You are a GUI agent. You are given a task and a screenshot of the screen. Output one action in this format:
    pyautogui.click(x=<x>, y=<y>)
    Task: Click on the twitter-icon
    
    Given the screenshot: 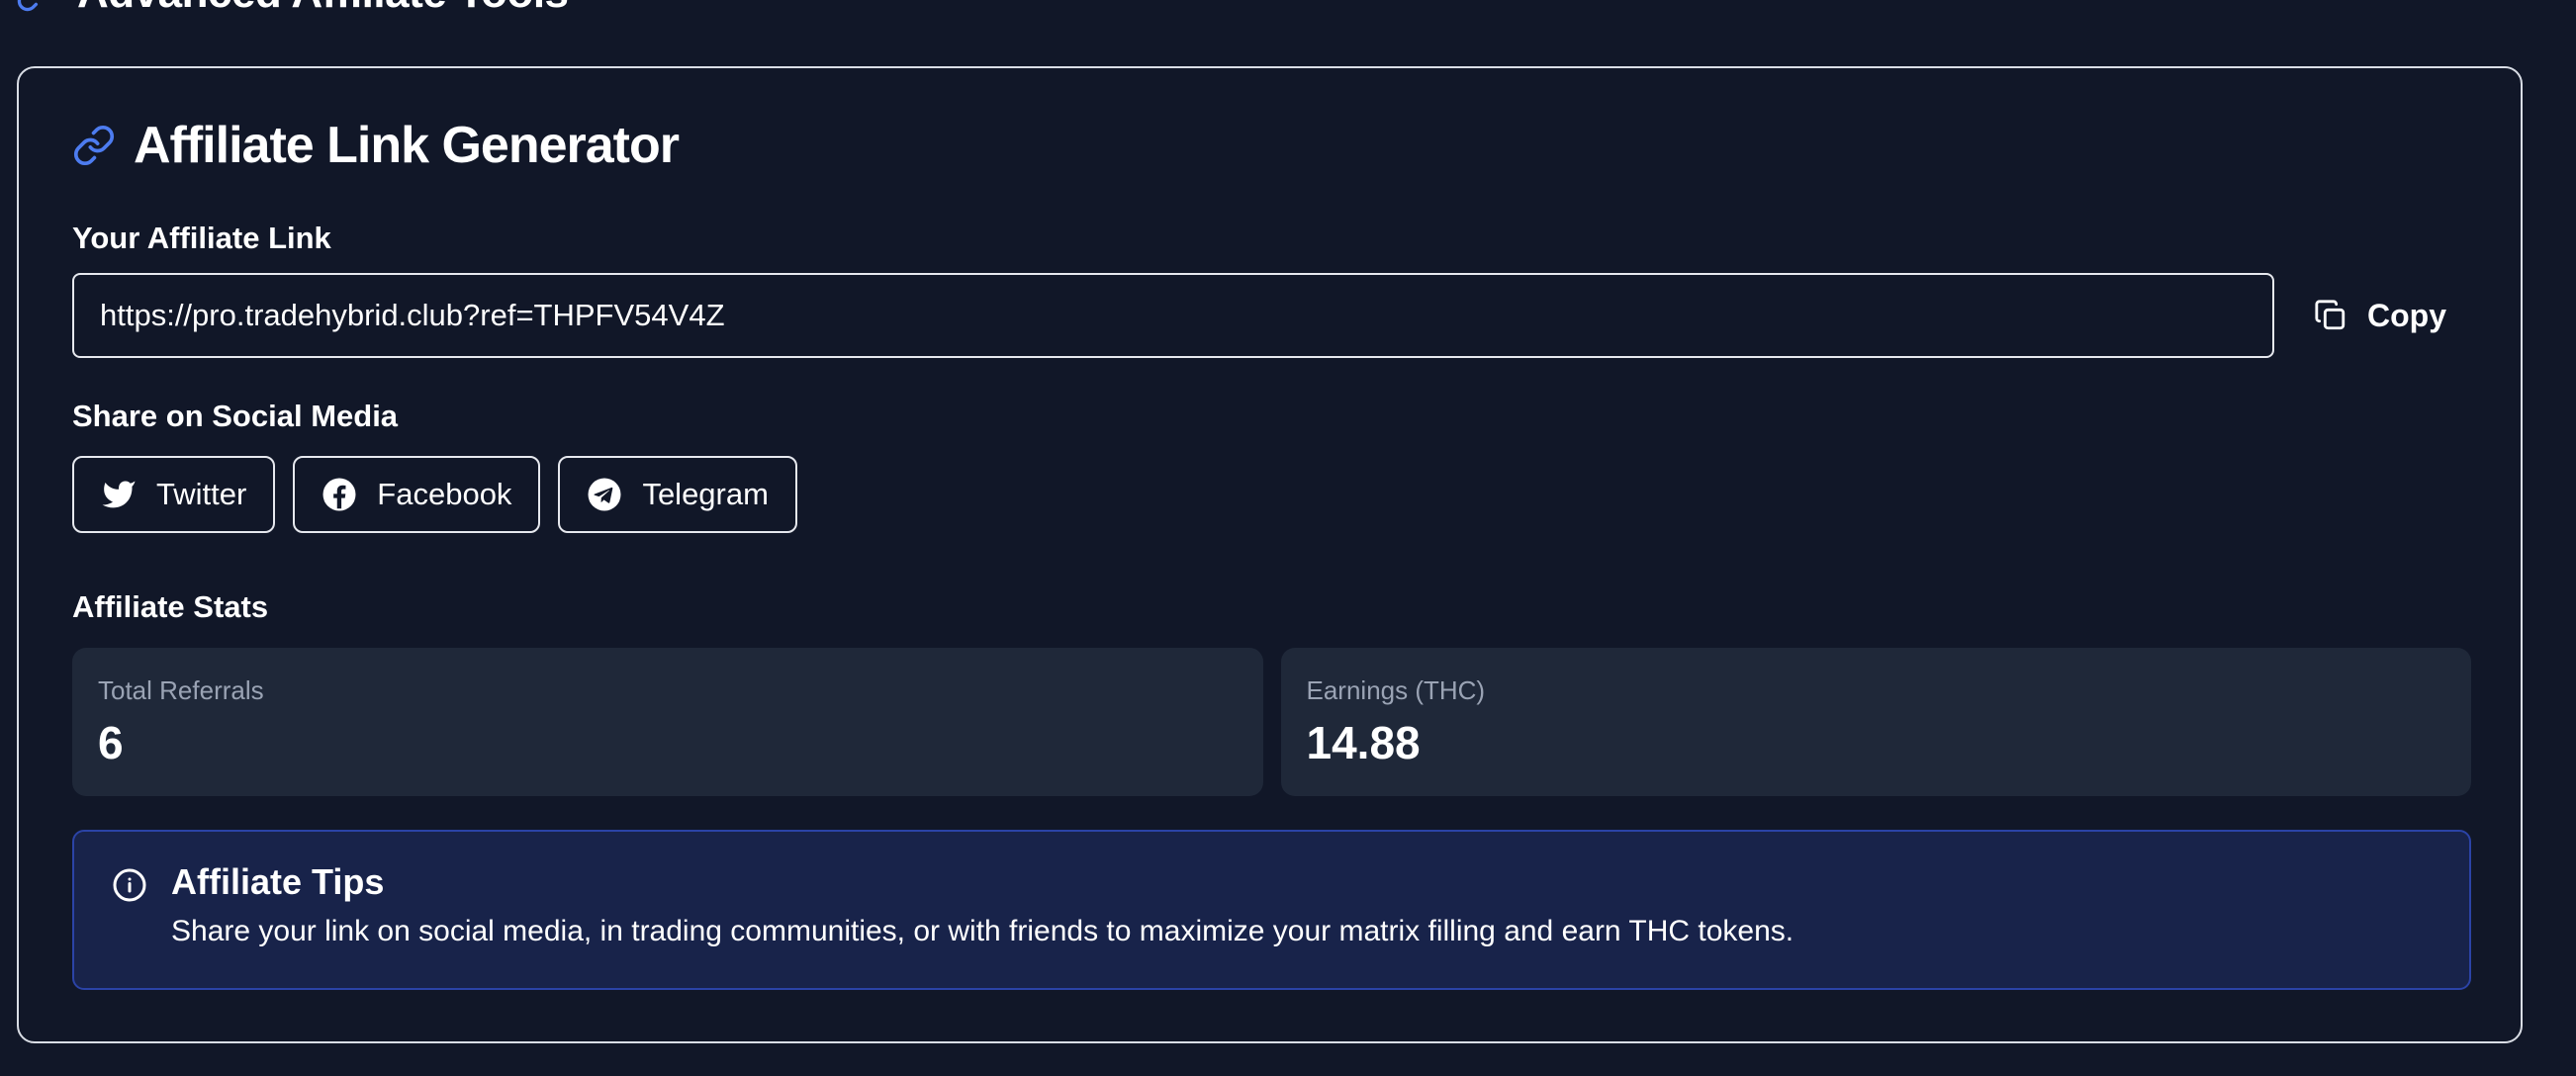 What is the action you would take?
    pyautogui.click(x=119, y=494)
    